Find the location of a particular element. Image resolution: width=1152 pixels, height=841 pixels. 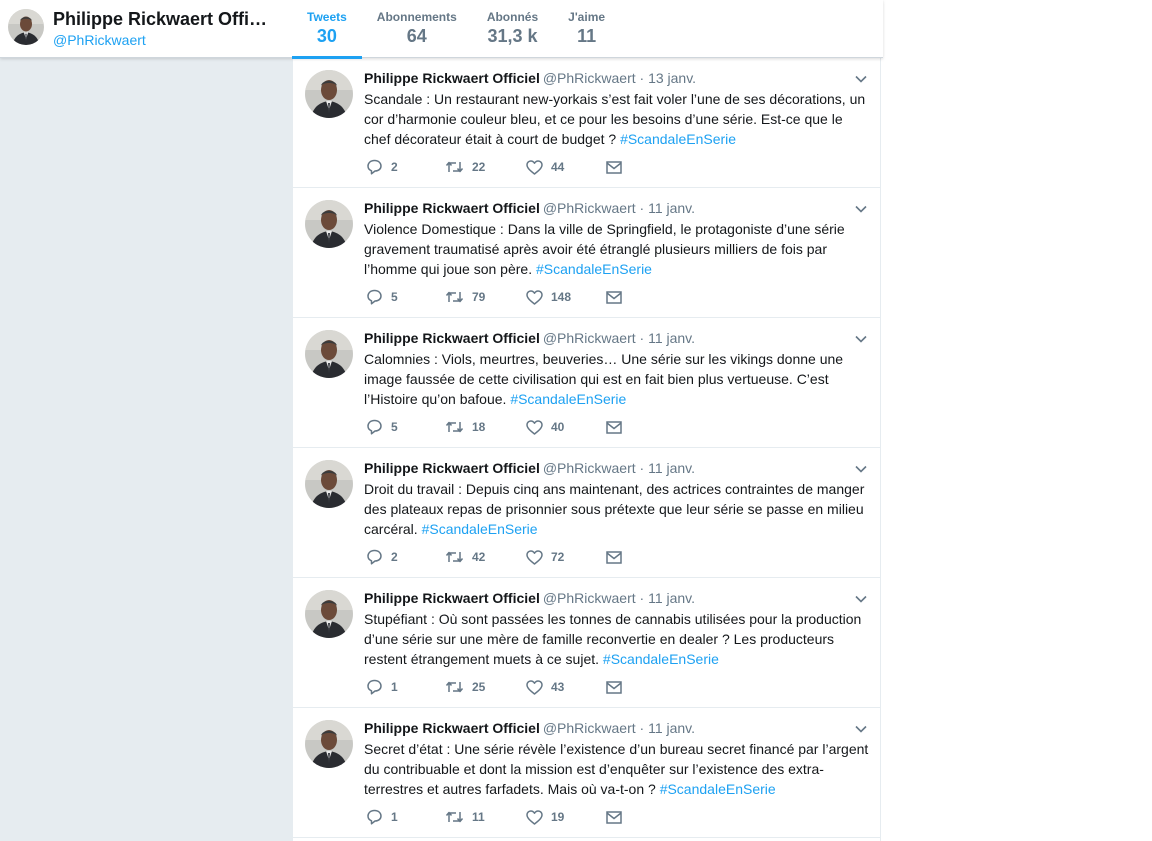

like-button: 72 is located at coordinates (566, 557).